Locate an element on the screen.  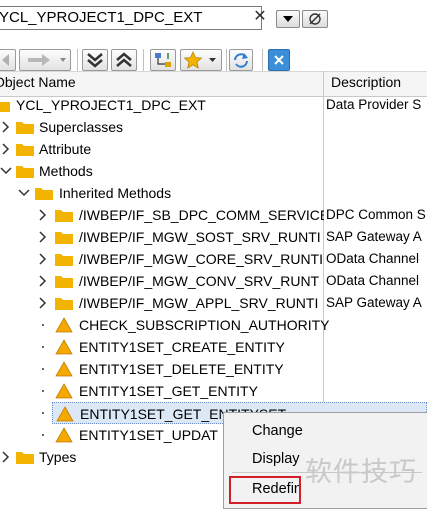
tree-row-method: ENTITY1SET_DELETE_ENTITY is located at coordinates (213, 369).